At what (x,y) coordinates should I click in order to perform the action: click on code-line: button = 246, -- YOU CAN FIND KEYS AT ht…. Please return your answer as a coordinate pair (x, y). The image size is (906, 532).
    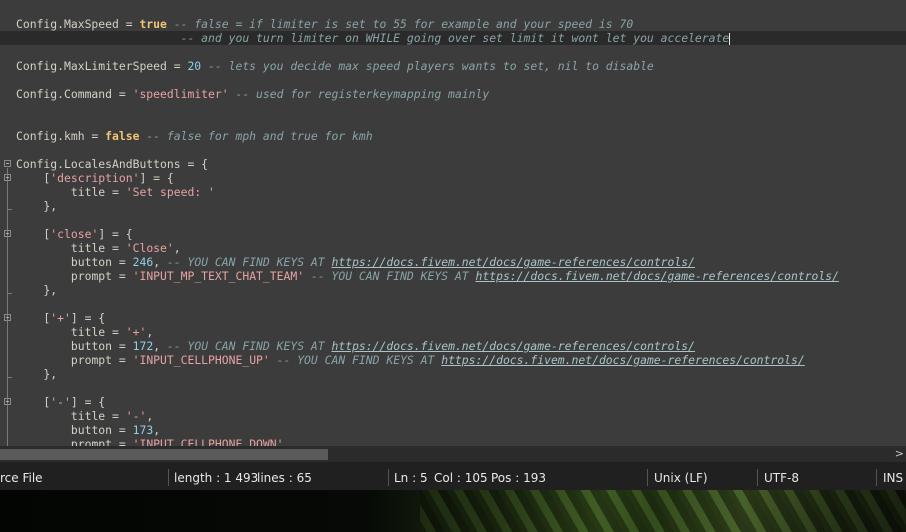
    Looking at the image, I should click on (461, 262).